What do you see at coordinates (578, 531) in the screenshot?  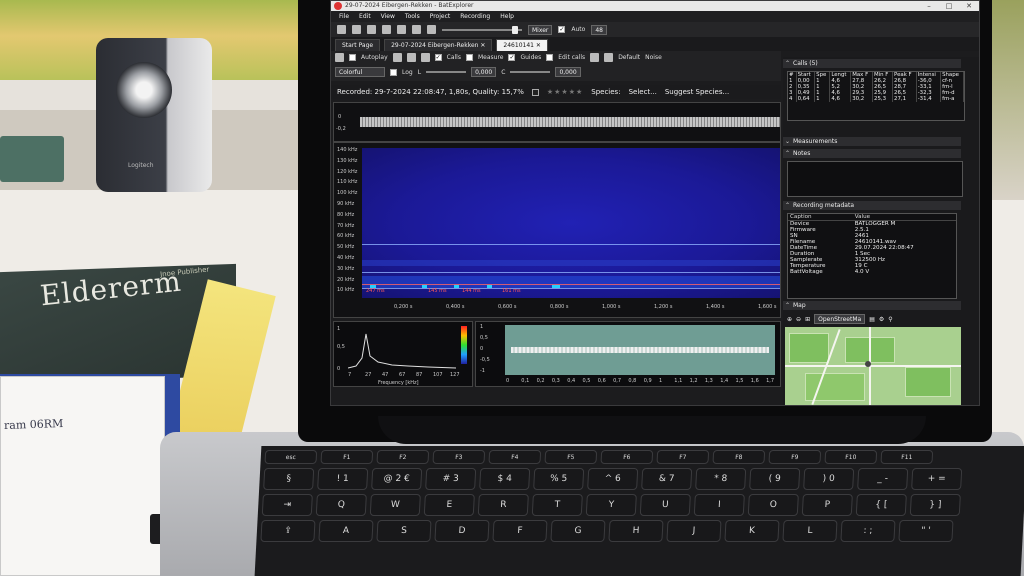 I see `keyboard-key: G` at bounding box center [578, 531].